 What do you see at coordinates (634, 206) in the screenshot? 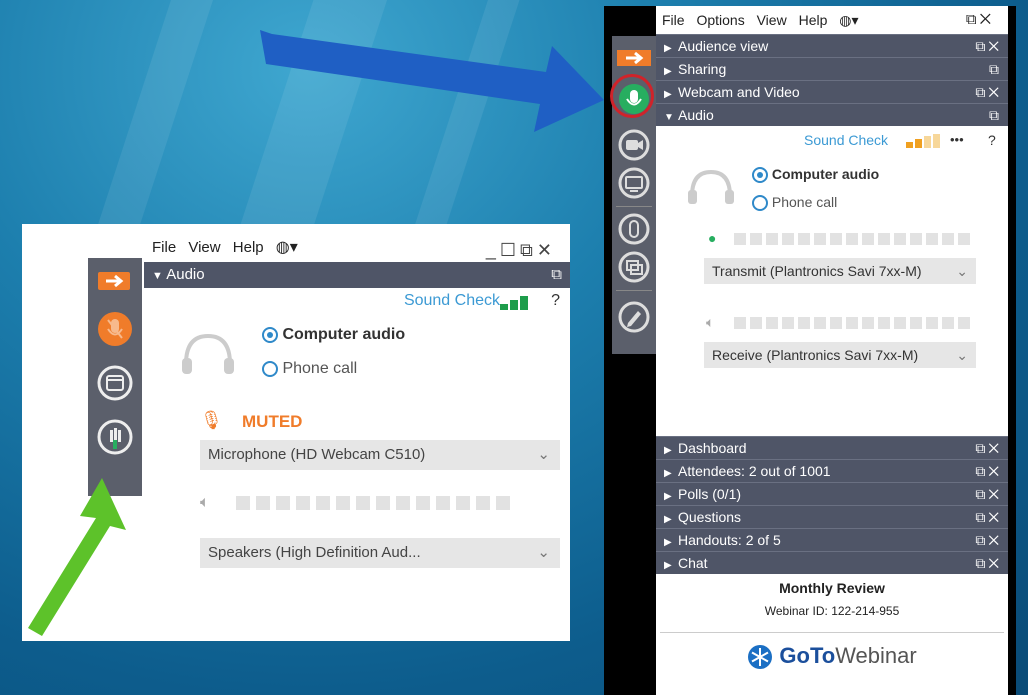
I see `toolbar-divider` at bounding box center [634, 206].